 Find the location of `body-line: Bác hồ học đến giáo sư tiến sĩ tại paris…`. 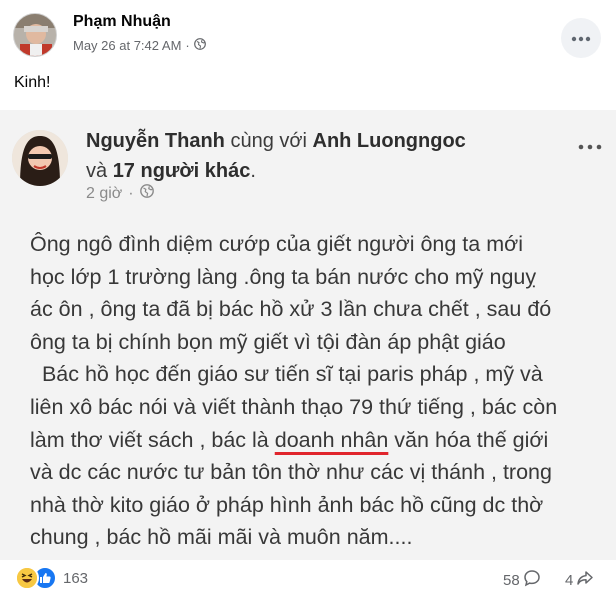

body-line: Bác hồ học đến giáo sư tiến sĩ tại paris… is located at coordinates (286, 374).